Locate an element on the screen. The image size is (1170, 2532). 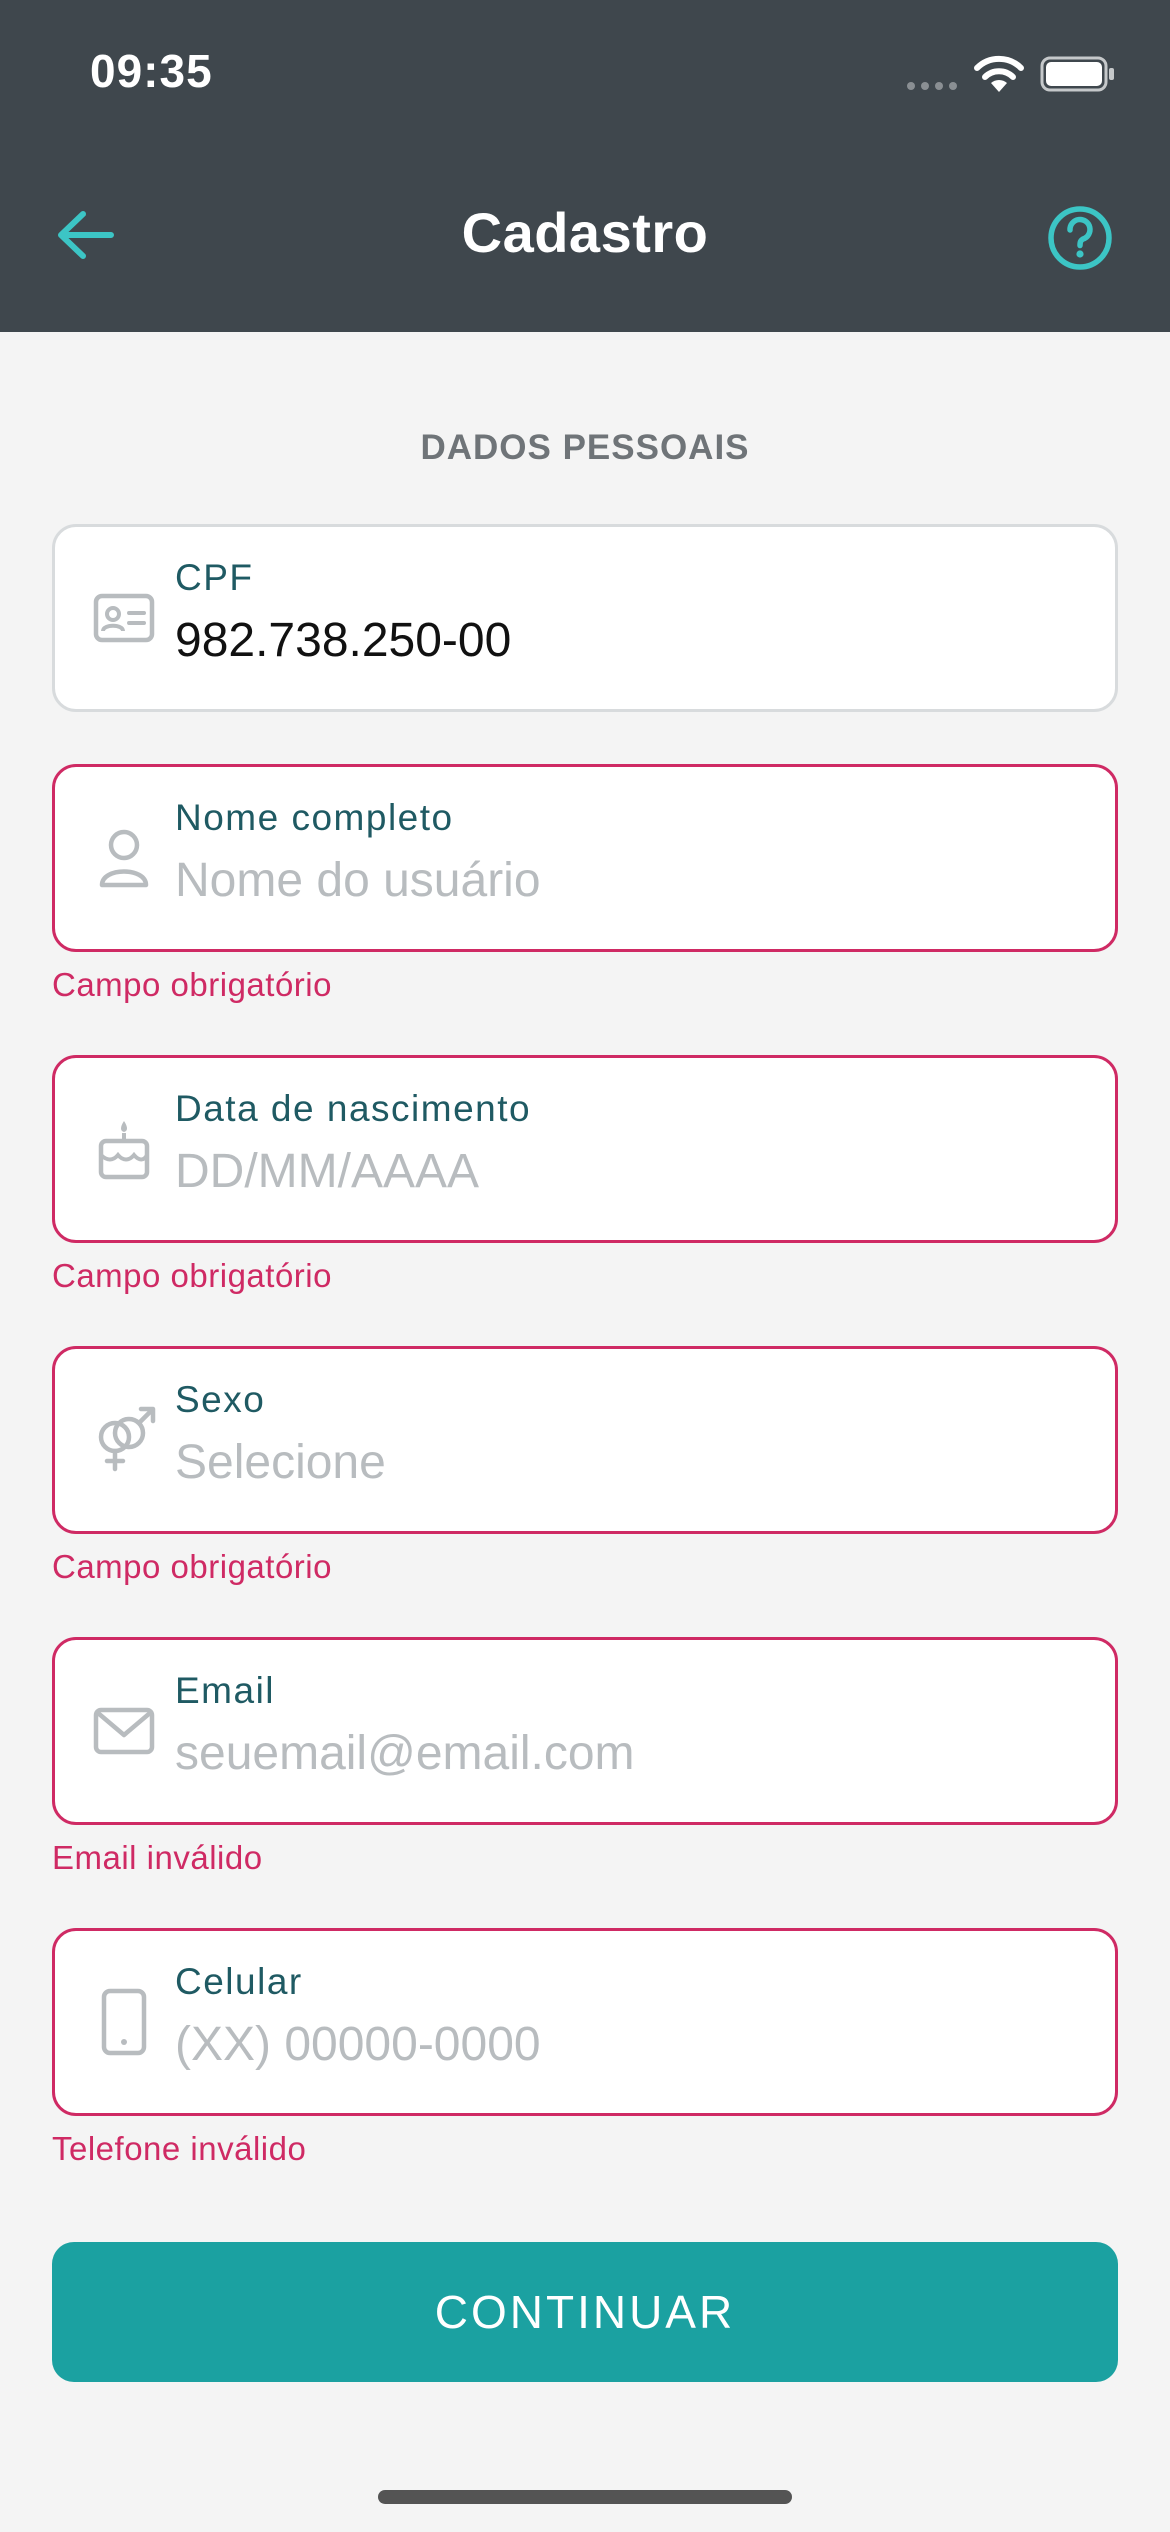
birthdate-field: Data de nascimento is located at coordinates (585, 1149).